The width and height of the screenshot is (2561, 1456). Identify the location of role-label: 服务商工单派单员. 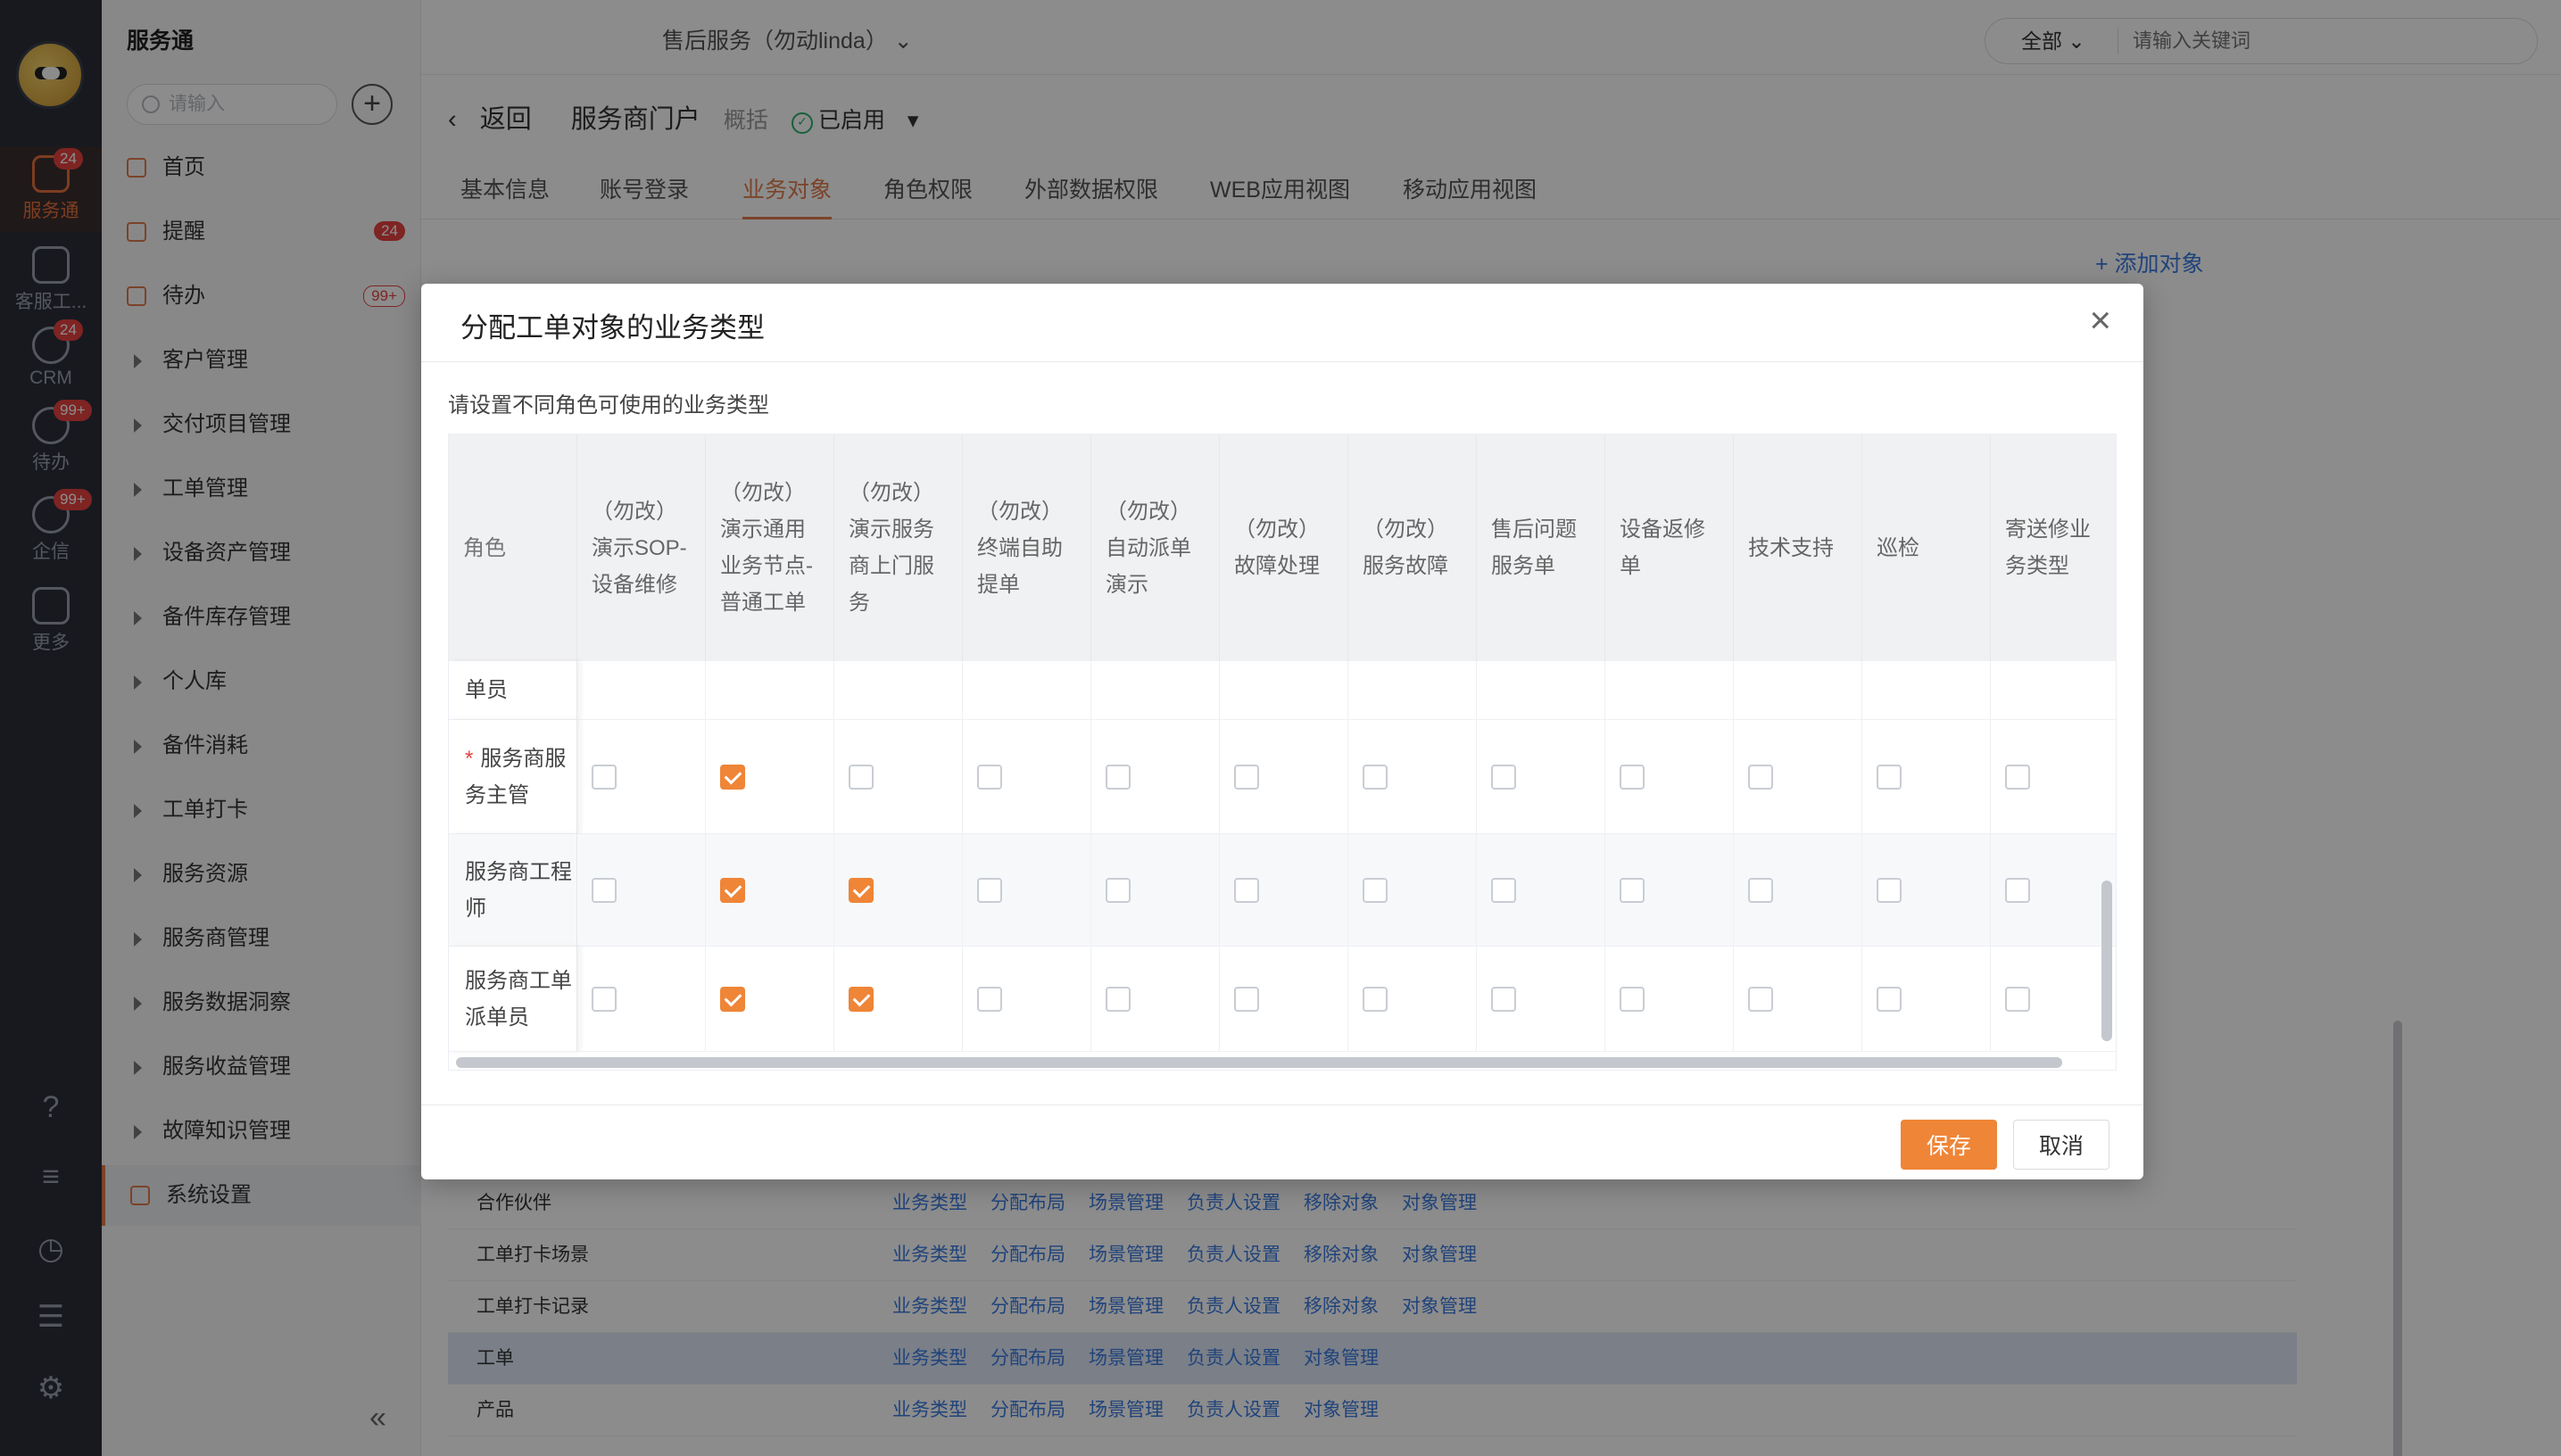
(518, 999).